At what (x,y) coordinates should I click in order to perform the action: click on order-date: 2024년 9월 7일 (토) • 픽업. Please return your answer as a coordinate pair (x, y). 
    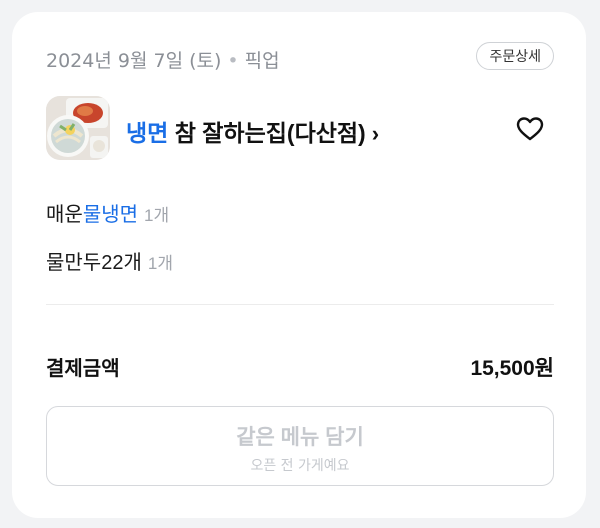
    Looking at the image, I should click on (163, 59).